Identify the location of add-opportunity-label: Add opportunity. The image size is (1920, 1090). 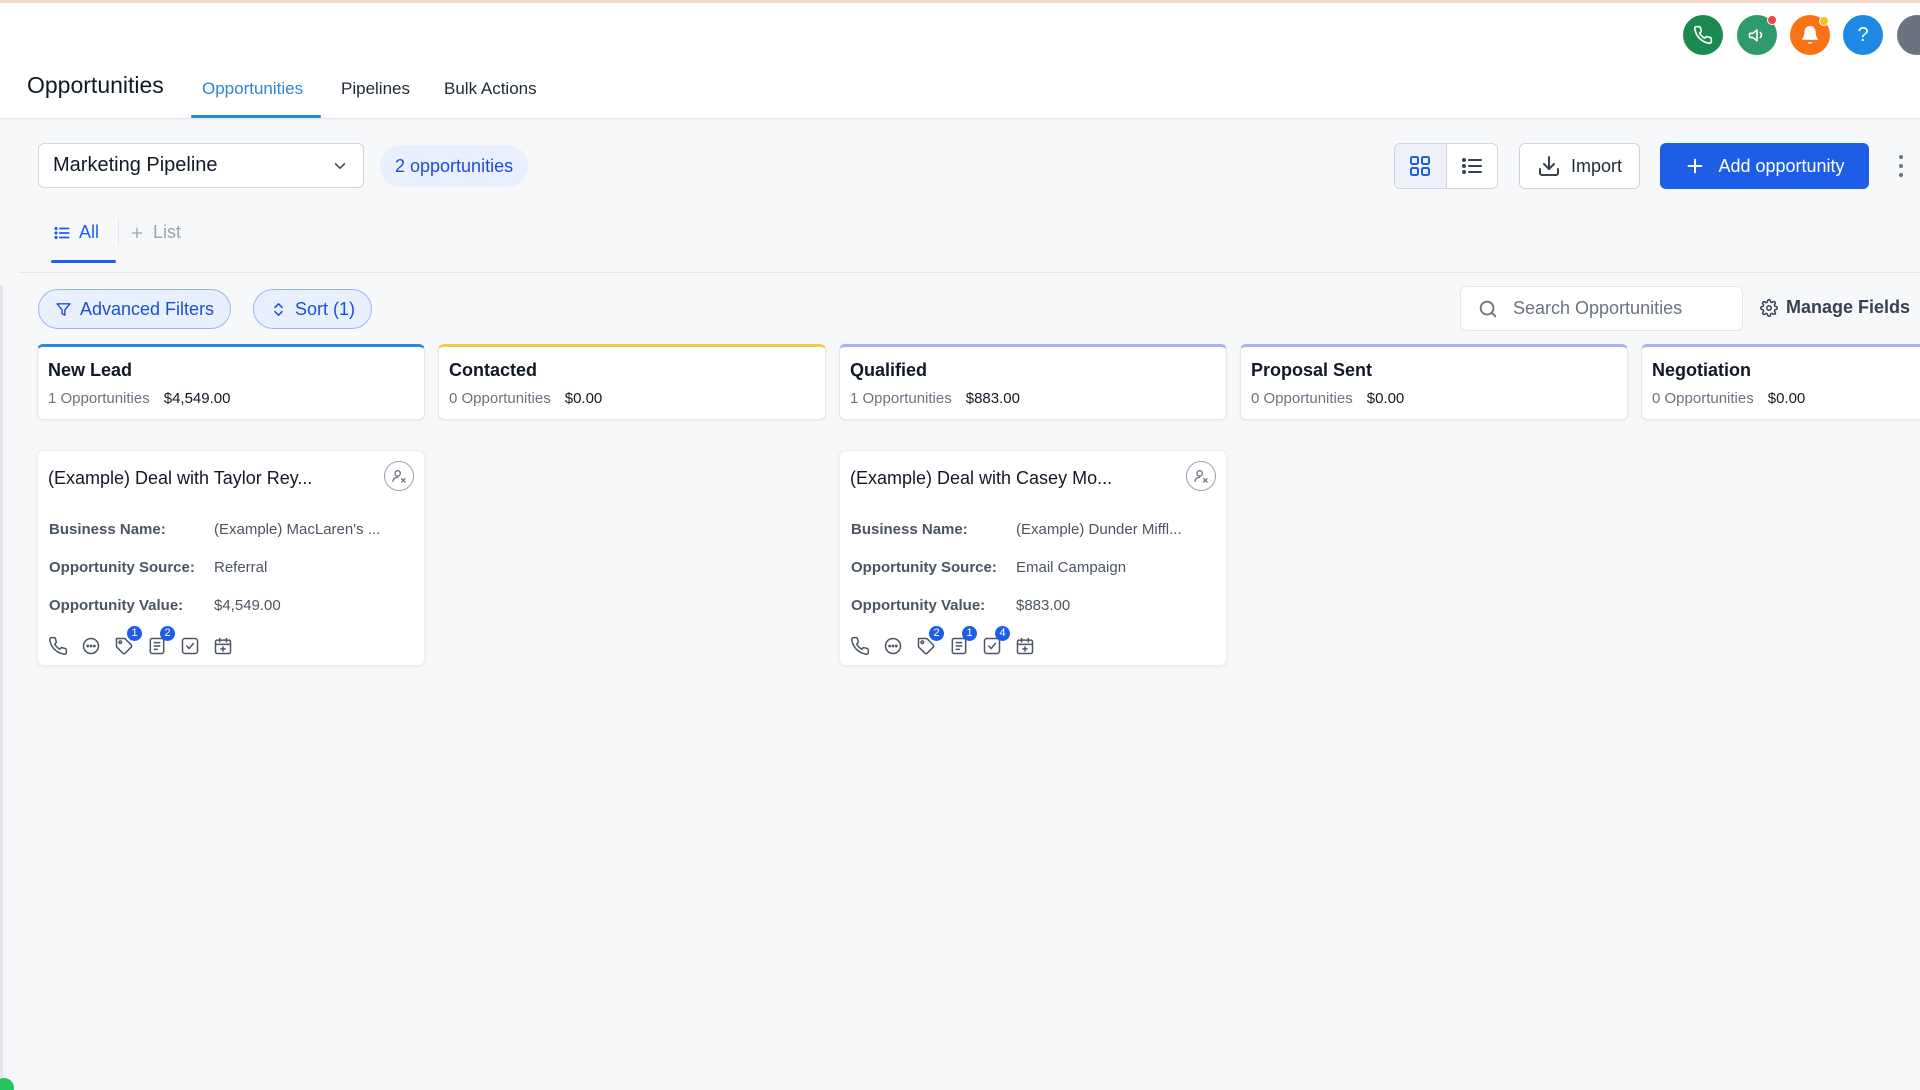
(1781, 165).